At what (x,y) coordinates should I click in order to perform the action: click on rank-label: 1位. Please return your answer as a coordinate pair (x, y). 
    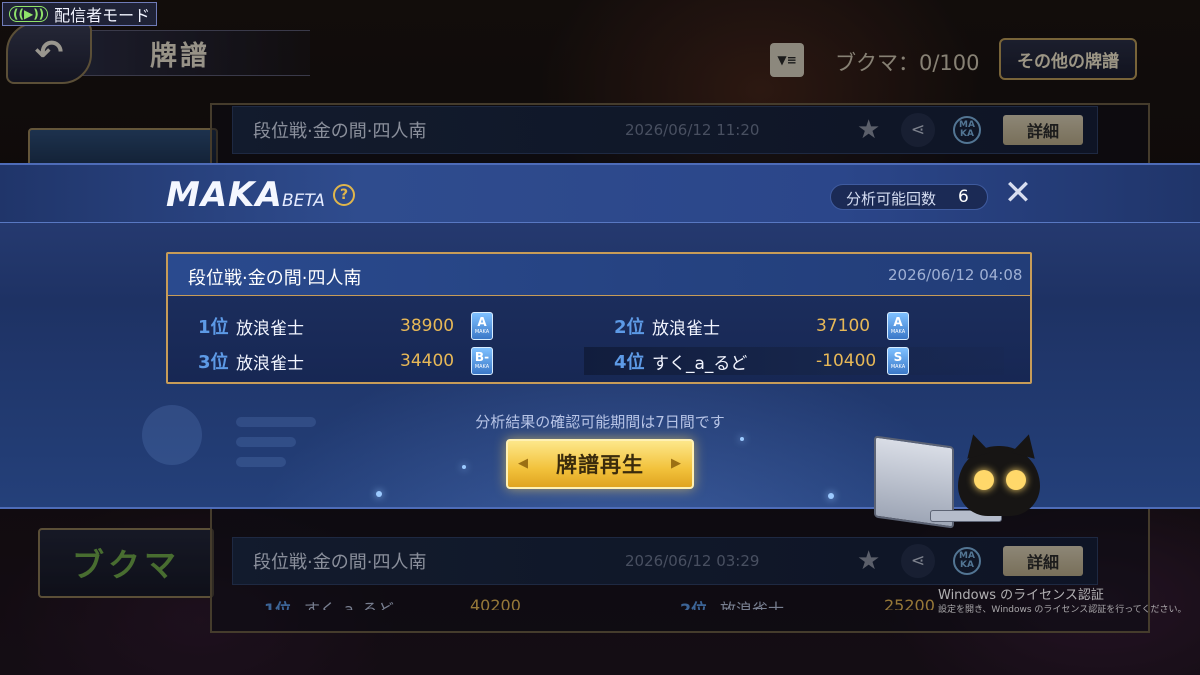
    Looking at the image, I should click on (213, 327).